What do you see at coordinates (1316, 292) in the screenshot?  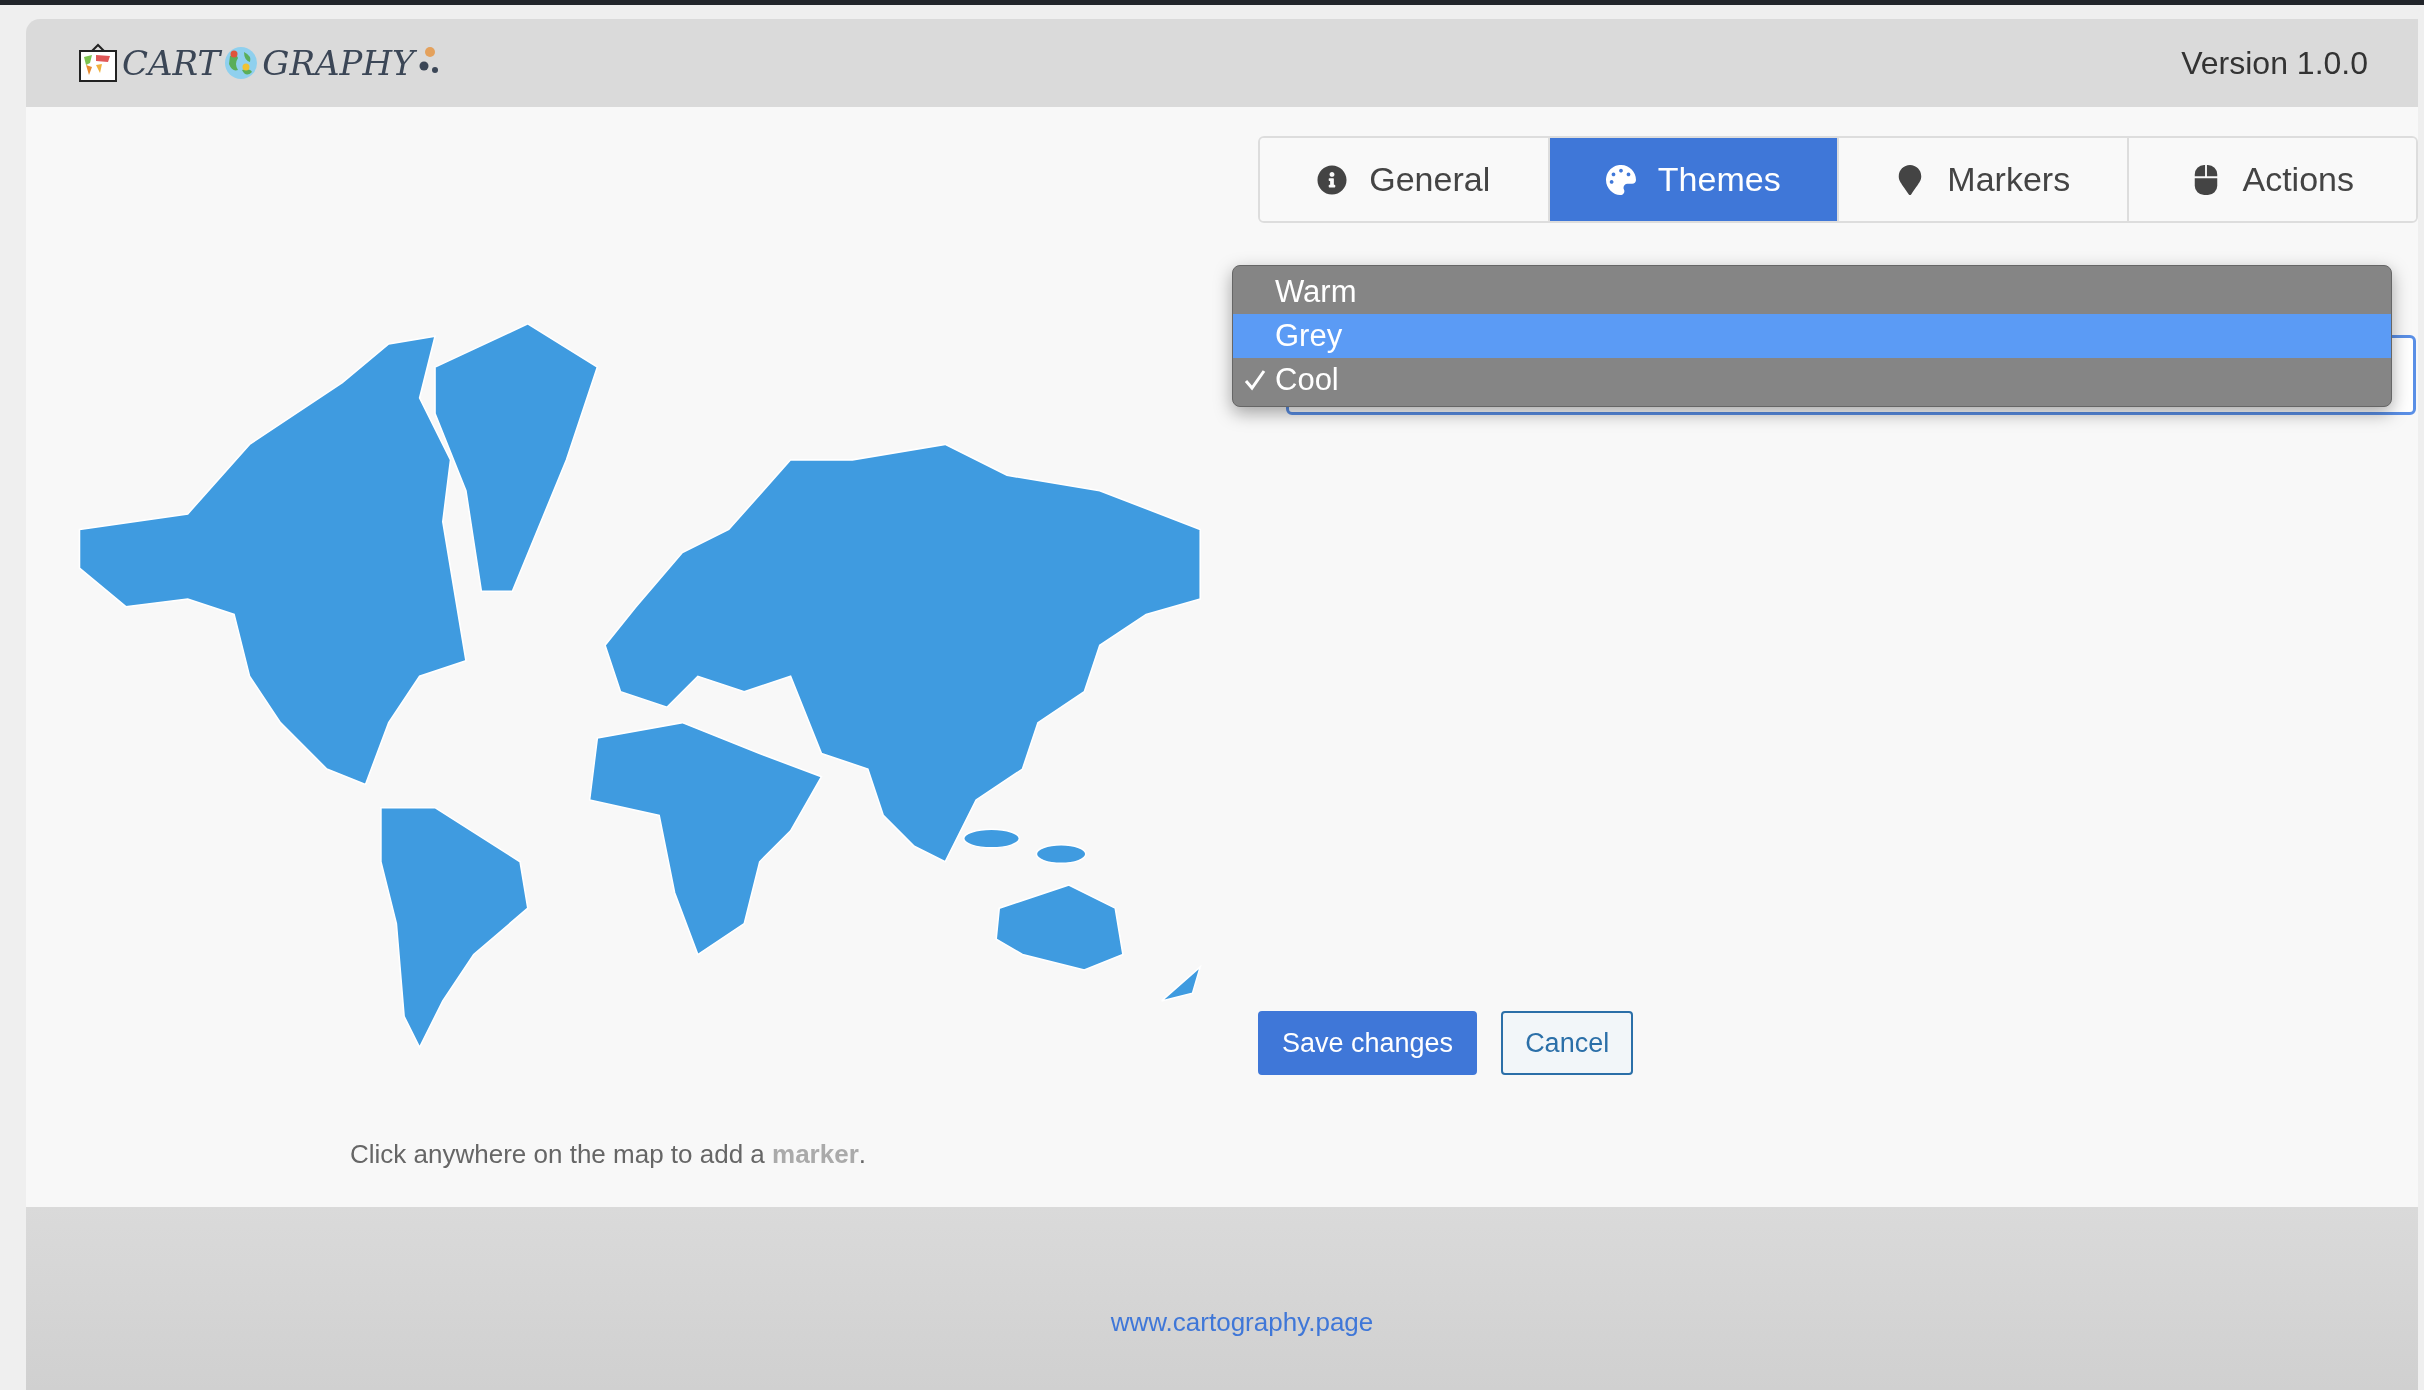 I see `option-label: Warm` at bounding box center [1316, 292].